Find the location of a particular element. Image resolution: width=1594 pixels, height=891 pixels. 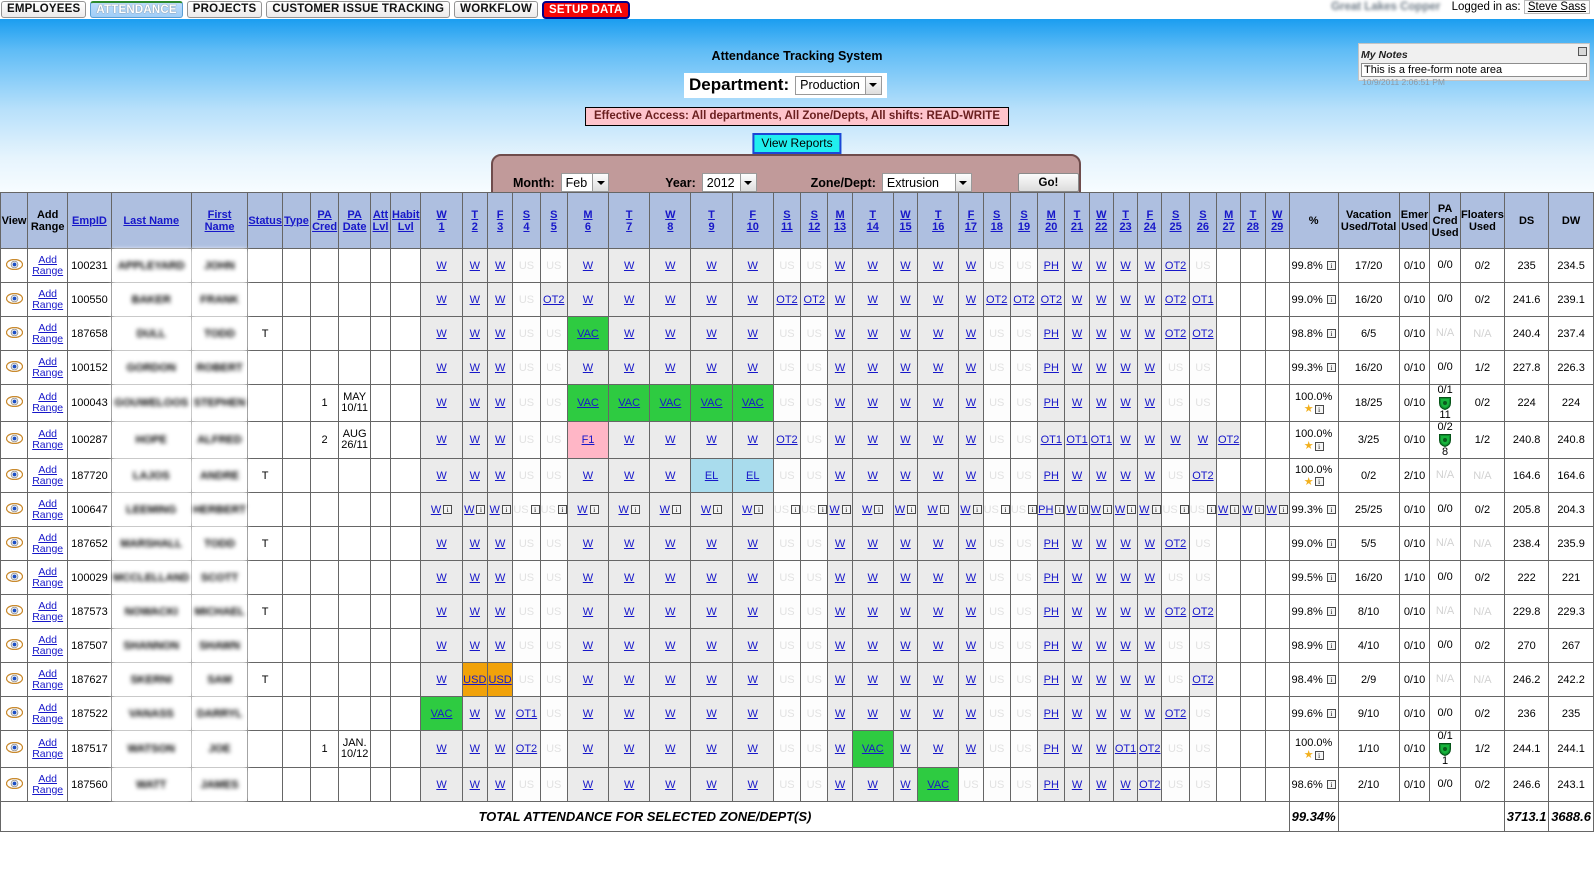

cell-day-14: W is located at coordinates (872, 543).